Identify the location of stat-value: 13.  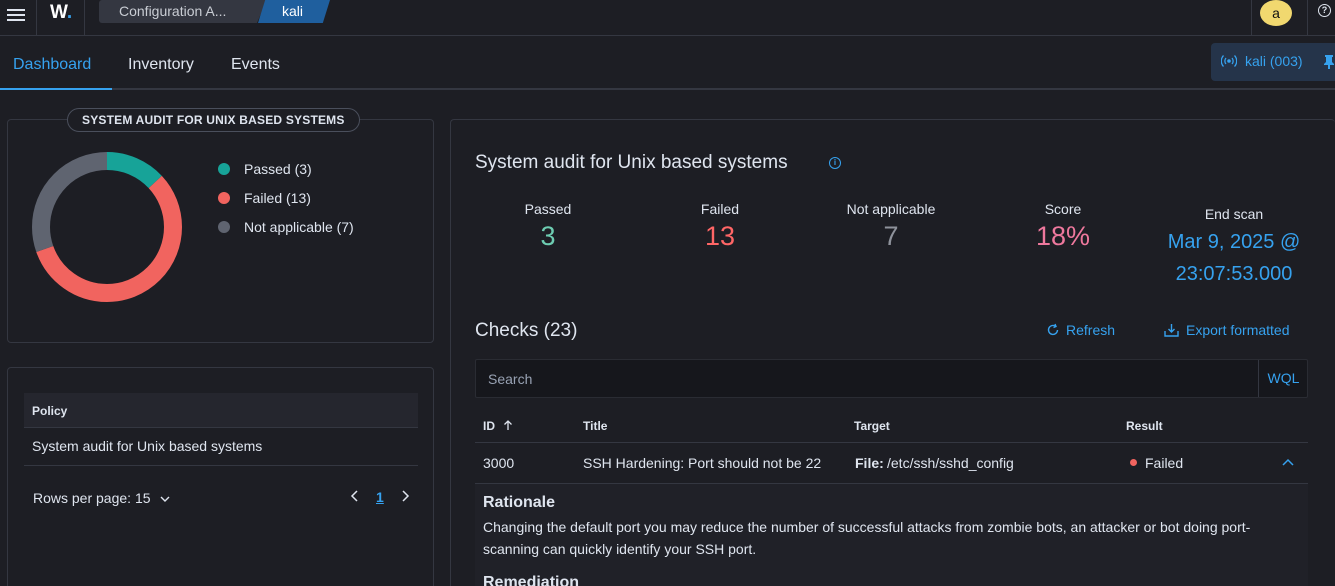
(720, 236).